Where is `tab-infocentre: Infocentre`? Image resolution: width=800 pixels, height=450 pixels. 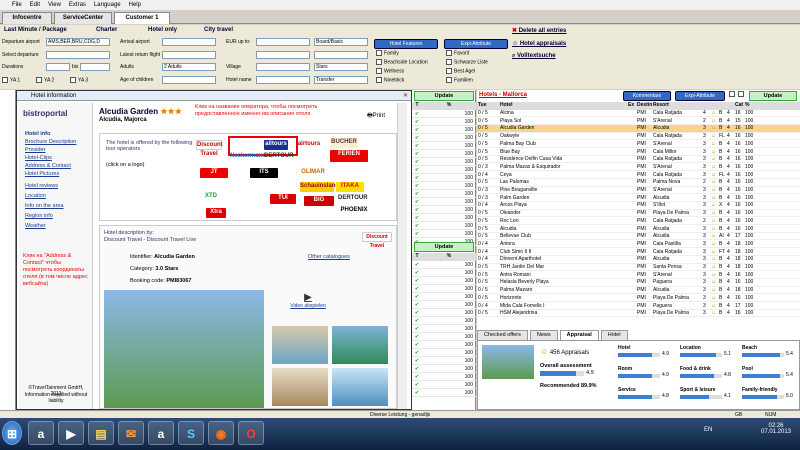
tab-infocentre: Infocentre is located at coordinates (27, 18).